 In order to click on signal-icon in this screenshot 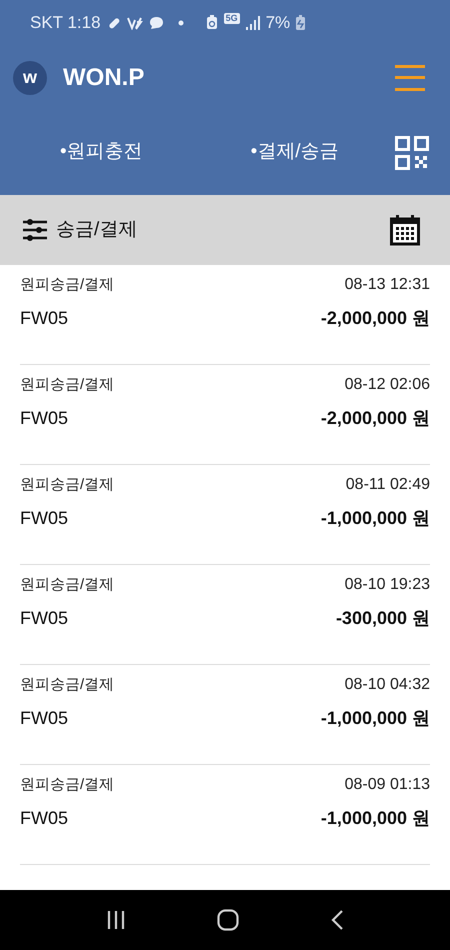, I will do `click(253, 23)`.